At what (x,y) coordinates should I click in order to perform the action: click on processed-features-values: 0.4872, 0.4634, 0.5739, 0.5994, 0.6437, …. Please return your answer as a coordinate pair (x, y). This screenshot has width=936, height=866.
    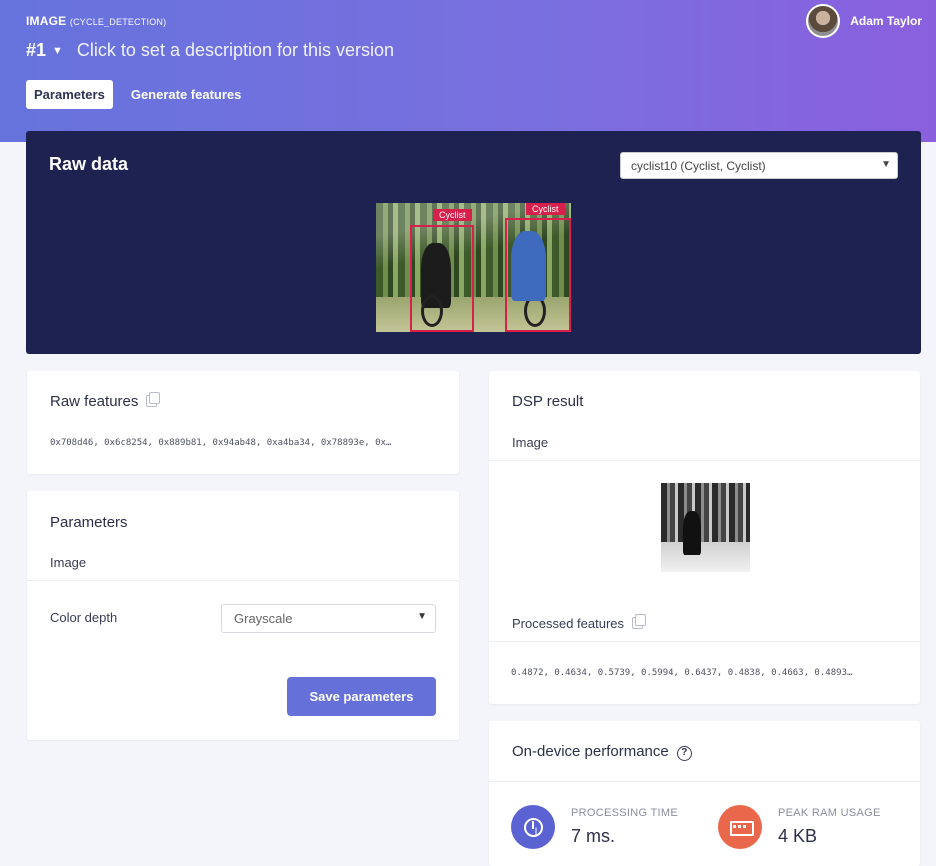
    Looking at the image, I should click on (682, 673).